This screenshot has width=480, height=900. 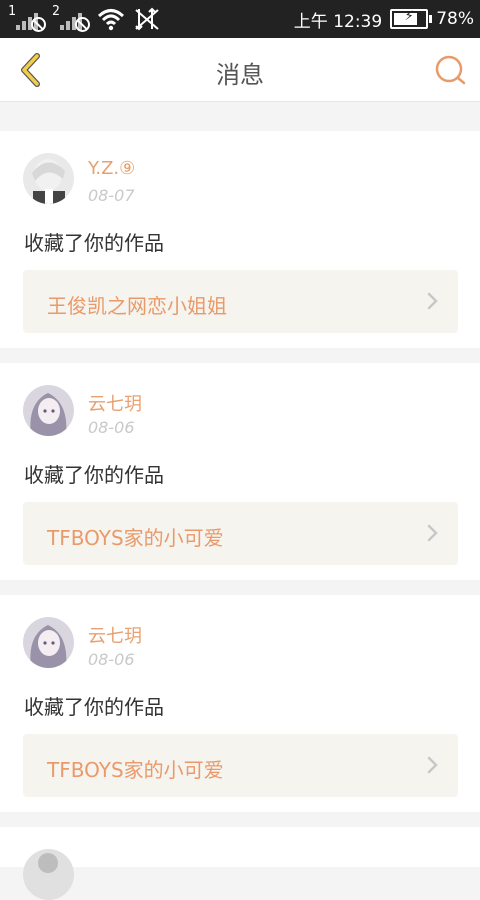 I want to click on user-name: Y.Z.⑨, so click(x=111, y=168).